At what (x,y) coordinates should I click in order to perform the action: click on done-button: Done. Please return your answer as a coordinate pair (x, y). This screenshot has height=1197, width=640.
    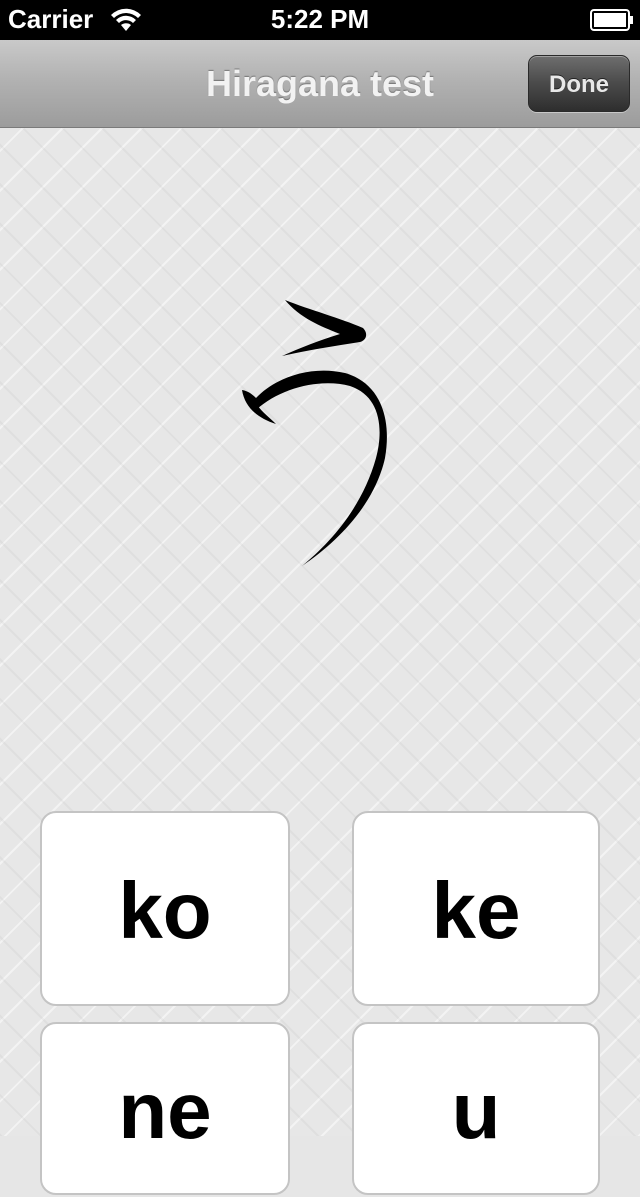
    Looking at the image, I should click on (579, 83).